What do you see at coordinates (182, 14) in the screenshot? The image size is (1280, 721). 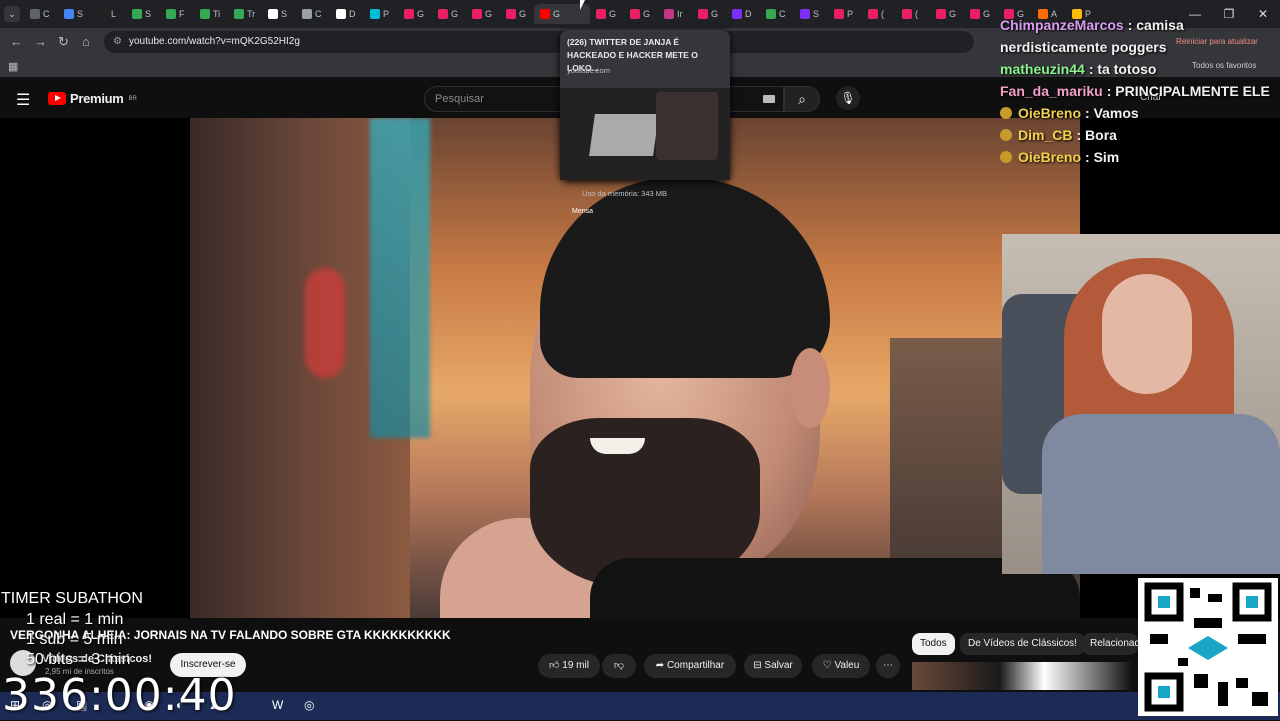 I see `tab-label: F` at bounding box center [182, 14].